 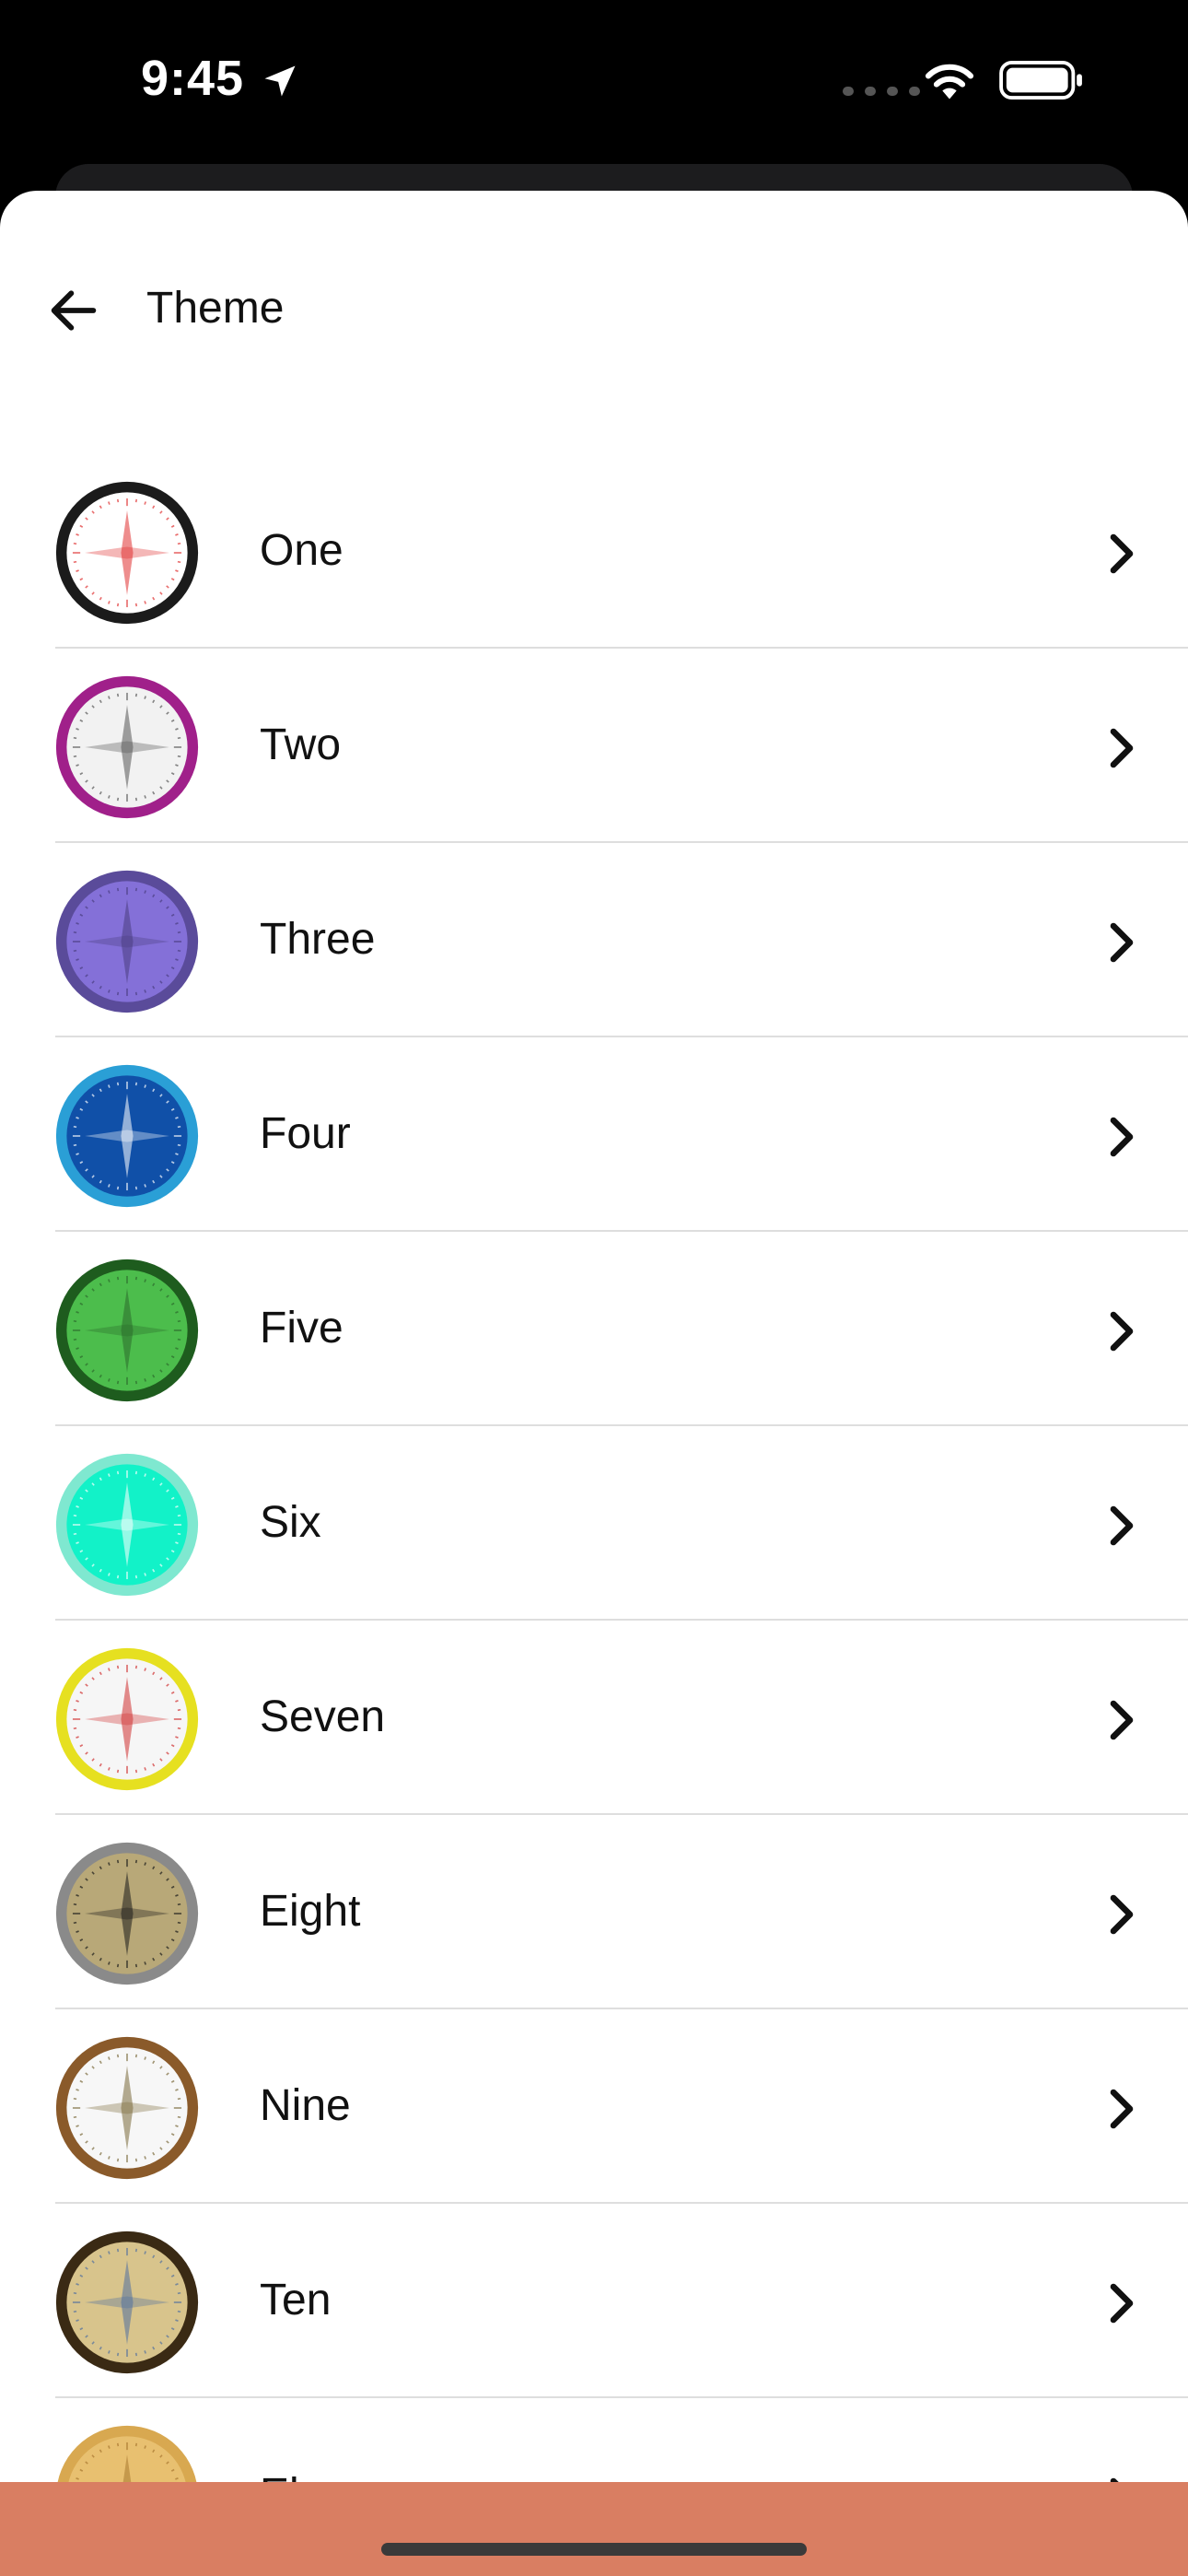 I want to click on theme-label: Four, so click(x=305, y=1133).